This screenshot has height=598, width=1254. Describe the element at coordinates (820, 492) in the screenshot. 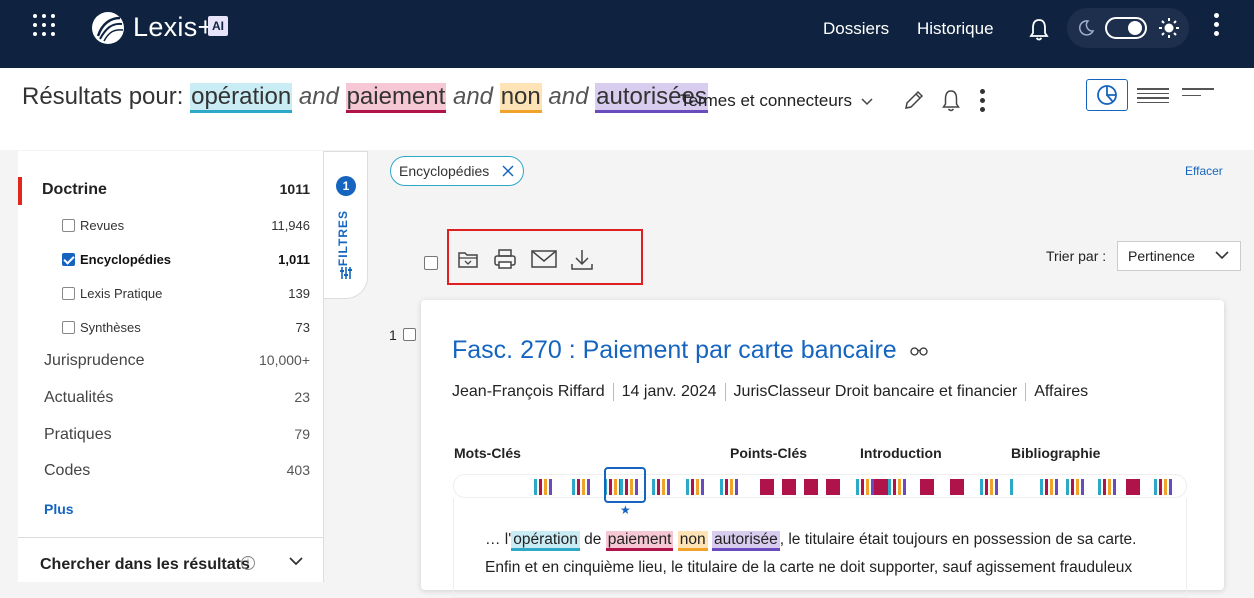

I see `term-hit-map: ★` at that location.